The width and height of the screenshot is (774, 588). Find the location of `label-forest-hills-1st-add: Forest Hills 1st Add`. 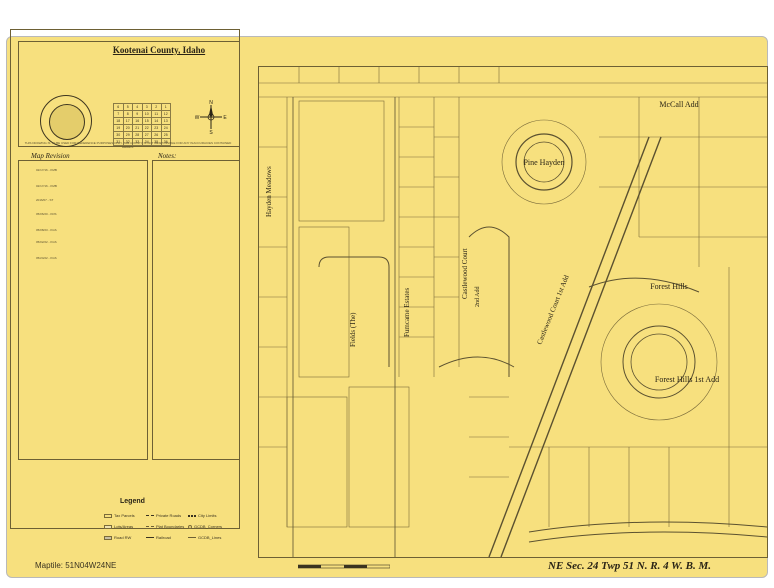

label-forest-hills-1st-add: Forest Hills 1st Add is located at coordinates (687, 379).